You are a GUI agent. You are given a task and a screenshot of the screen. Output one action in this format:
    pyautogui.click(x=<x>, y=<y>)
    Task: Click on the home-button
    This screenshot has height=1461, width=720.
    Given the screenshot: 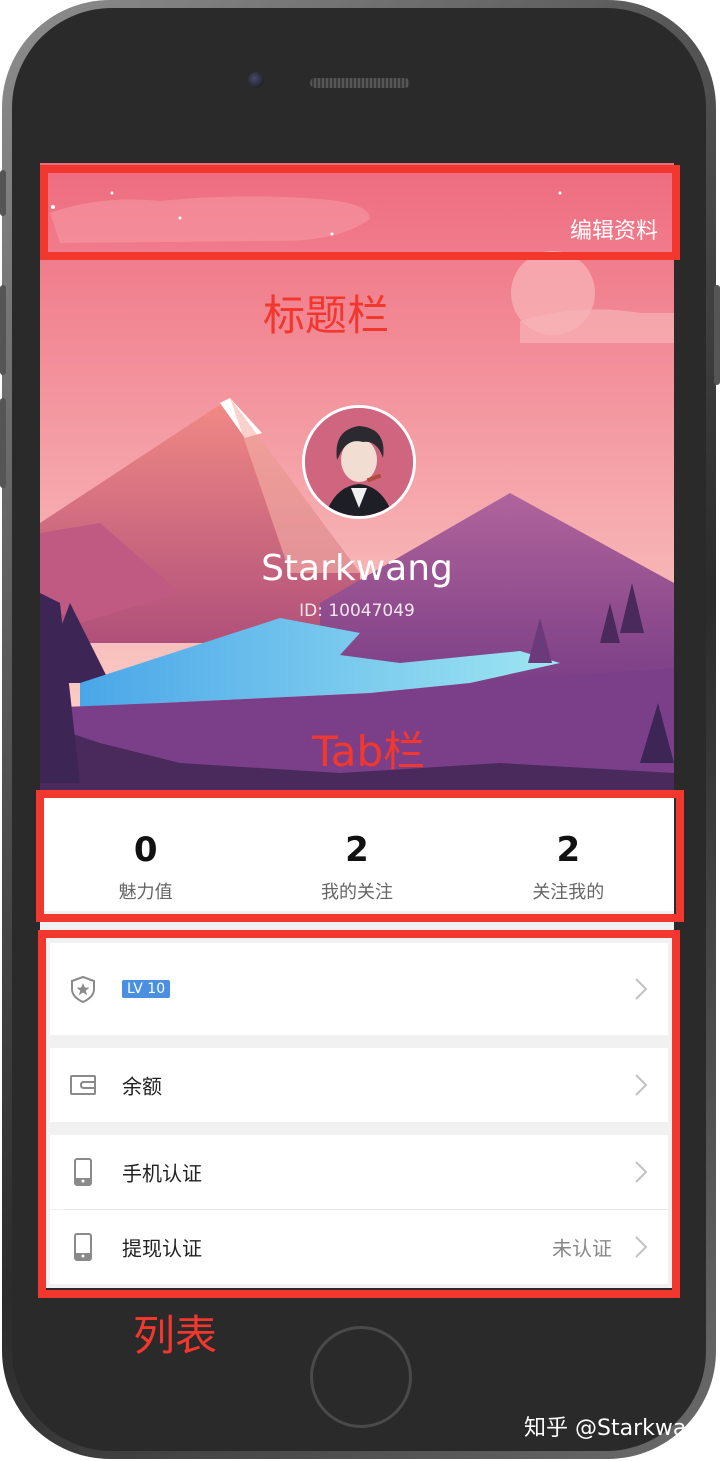 What is the action you would take?
    pyautogui.click(x=361, y=1377)
    